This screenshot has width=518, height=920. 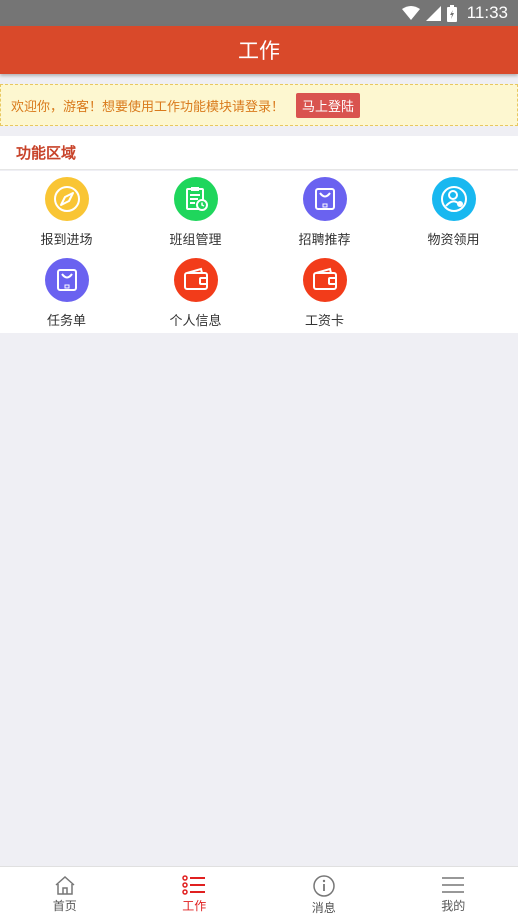 What do you see at coordinates (66, 240) in the screenshot?
I see `function-label: 报到进场` at bounding box center [66, 240].